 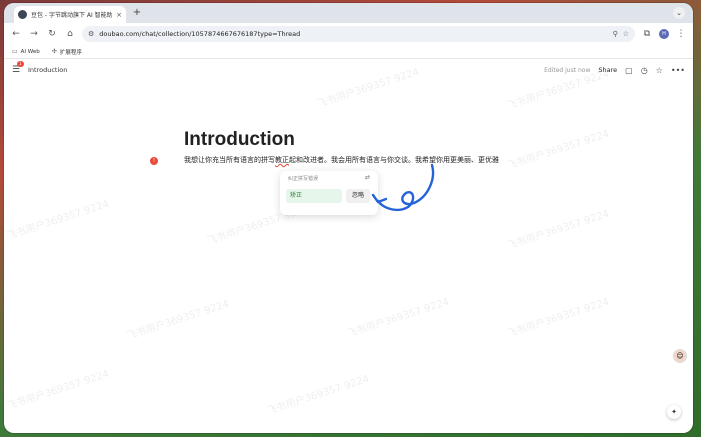 What do you see at coordinates (644, 70) in the screenshot?
I see `history-clock-icon: ◷` at bounding box center [644, 70].